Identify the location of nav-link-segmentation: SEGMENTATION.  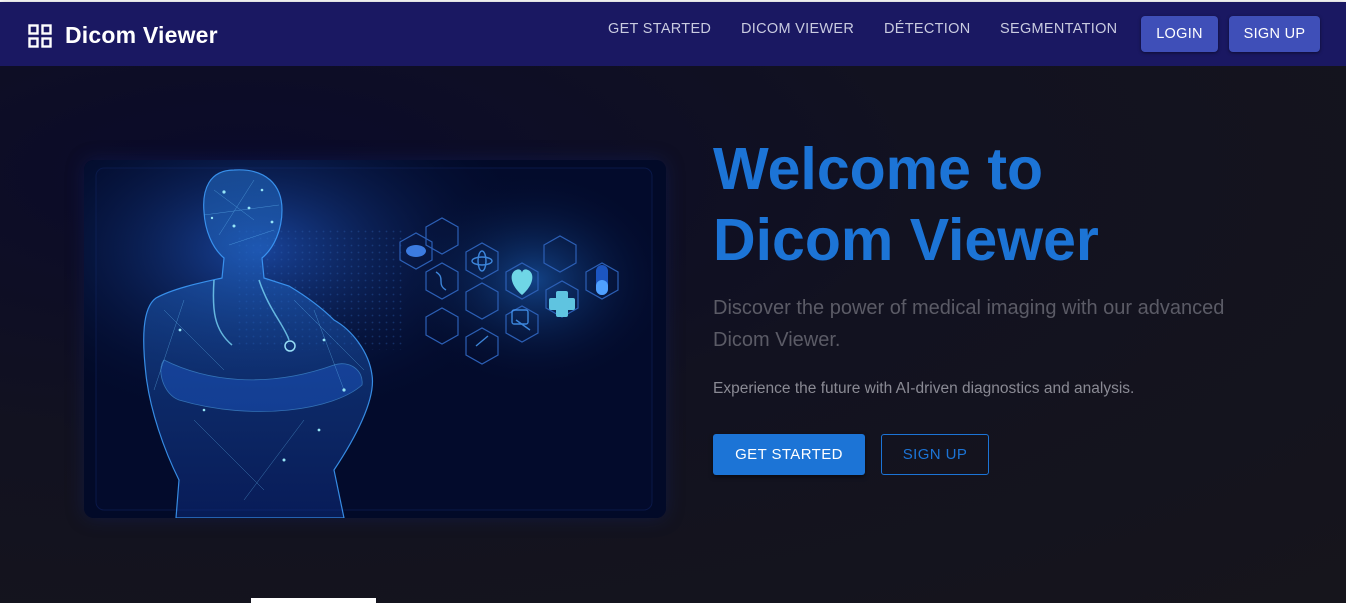
(1058, 29).